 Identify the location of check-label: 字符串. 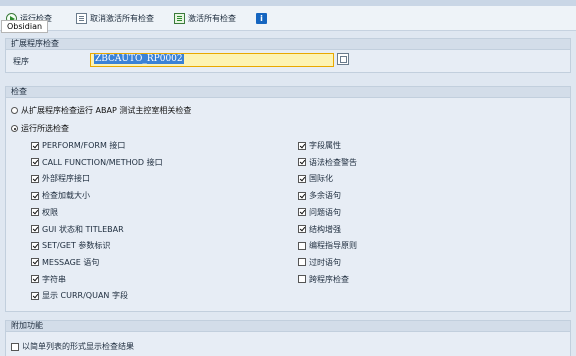
(54, 279).